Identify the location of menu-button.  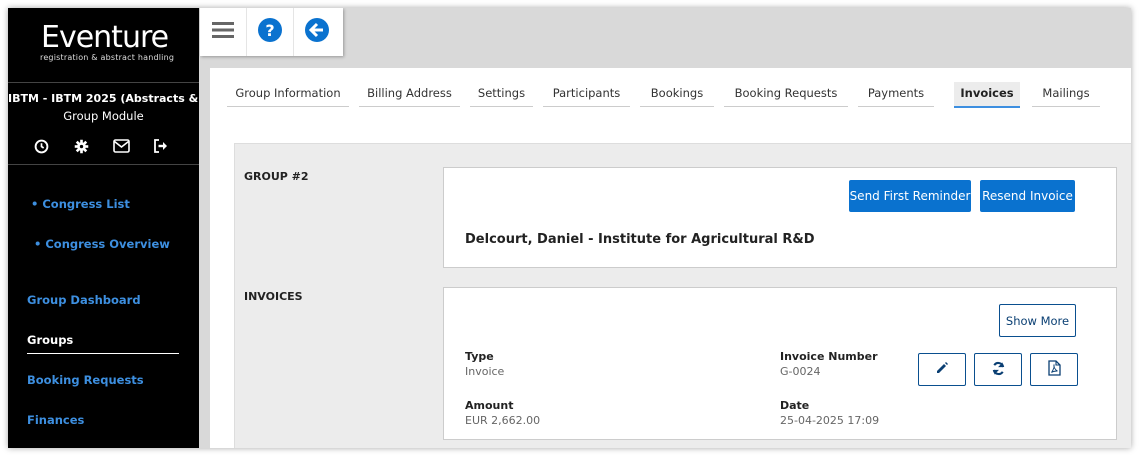
(223, 32).